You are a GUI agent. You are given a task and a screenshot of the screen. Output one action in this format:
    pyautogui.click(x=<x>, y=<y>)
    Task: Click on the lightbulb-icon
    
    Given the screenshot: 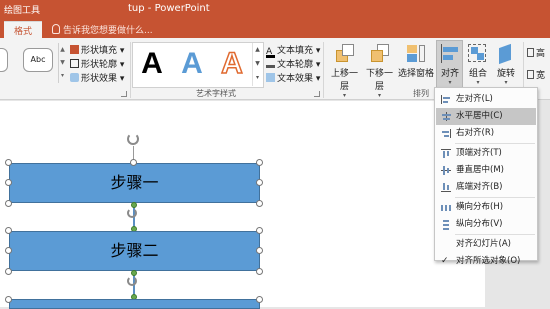 What is the action you would take?
    pyautogui.click(x=56, y=29)
    